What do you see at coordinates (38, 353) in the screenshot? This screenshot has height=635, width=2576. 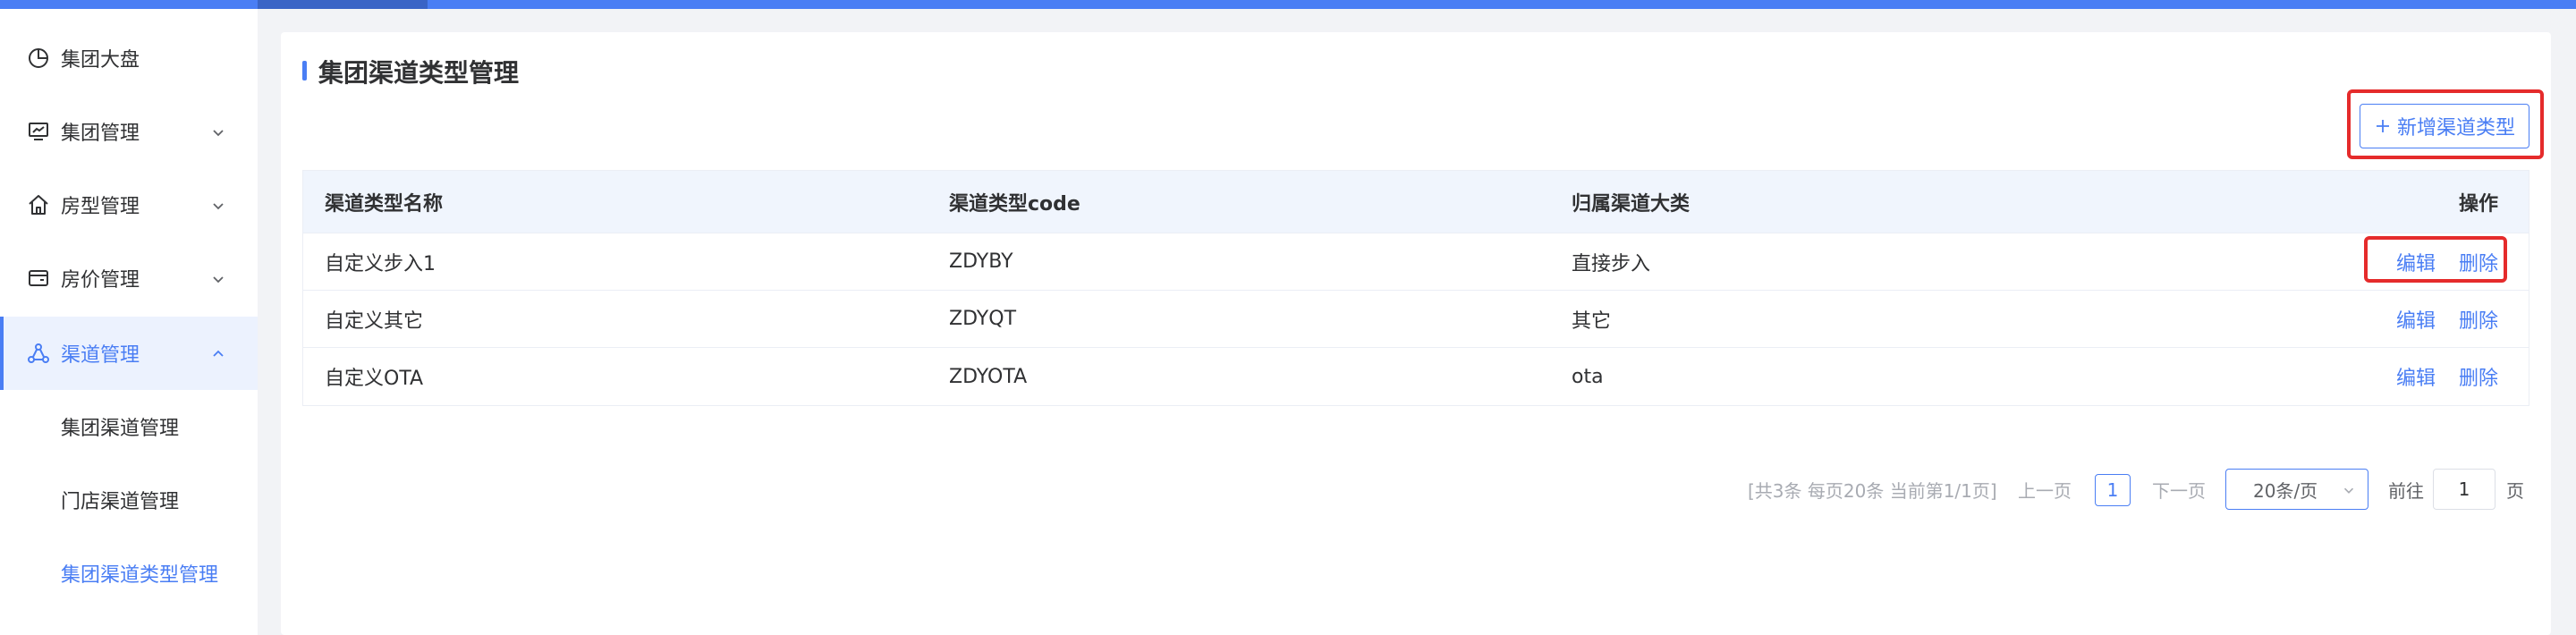 I see `share-nodes-icon` at bounding box center [38, 353].